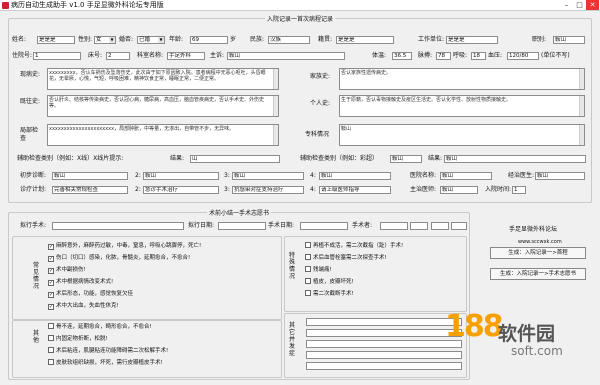  What do you see at coordinates (523, 56) in the screenshot?
I see `bp-field: 120/80` at bounding box center [523, 56].